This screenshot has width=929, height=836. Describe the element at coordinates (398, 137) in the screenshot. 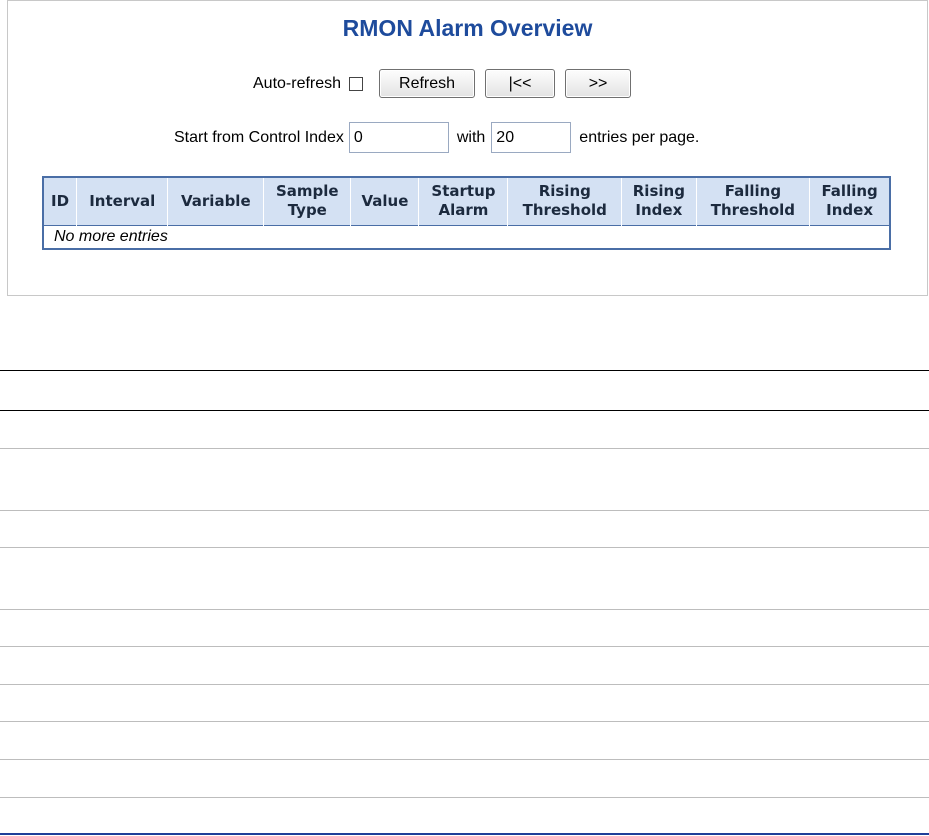

I see `start-index-input` at that location.